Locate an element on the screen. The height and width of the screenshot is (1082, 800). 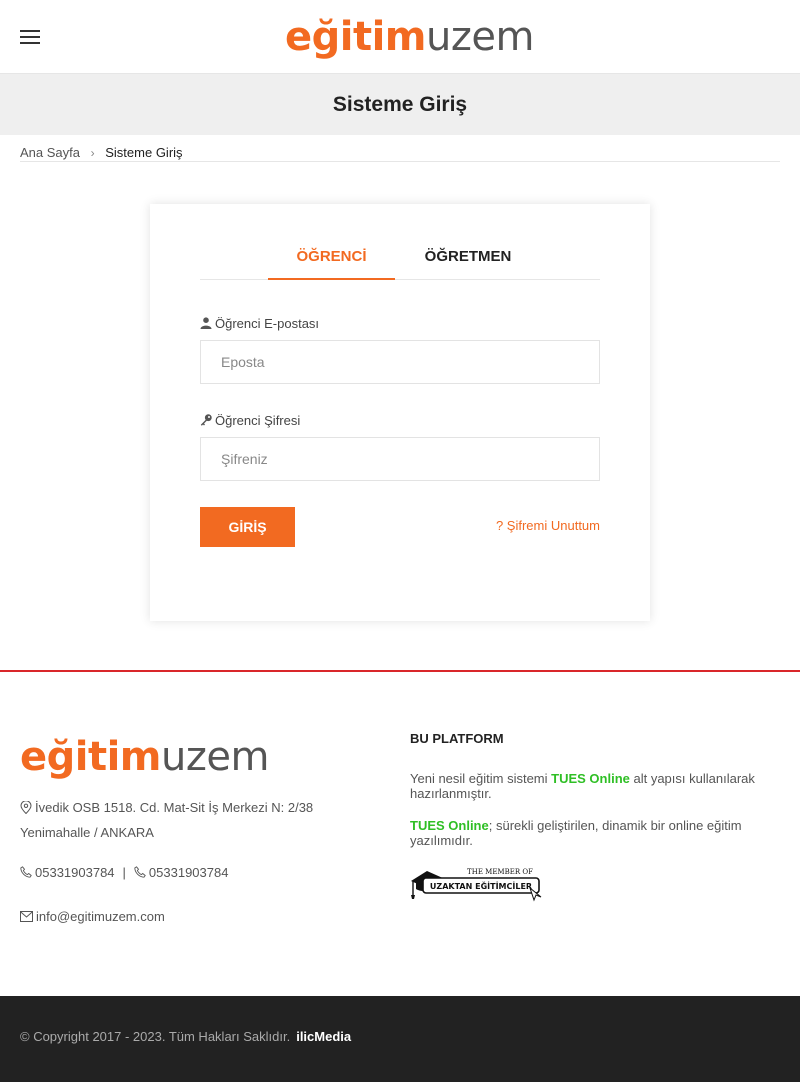
email-link: info@egitimuzem.com is located at coordinates (100, 916).